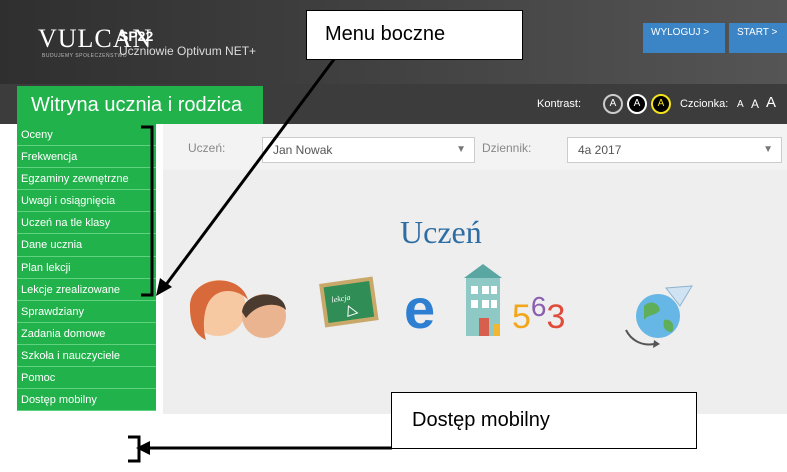 This screenshot has width=787, height=472. What do you see at coordinates (544, 420) in the screenshot?
I see `callout-mobile-access: Dostęp mobilny` at bounding box center [544, 420].